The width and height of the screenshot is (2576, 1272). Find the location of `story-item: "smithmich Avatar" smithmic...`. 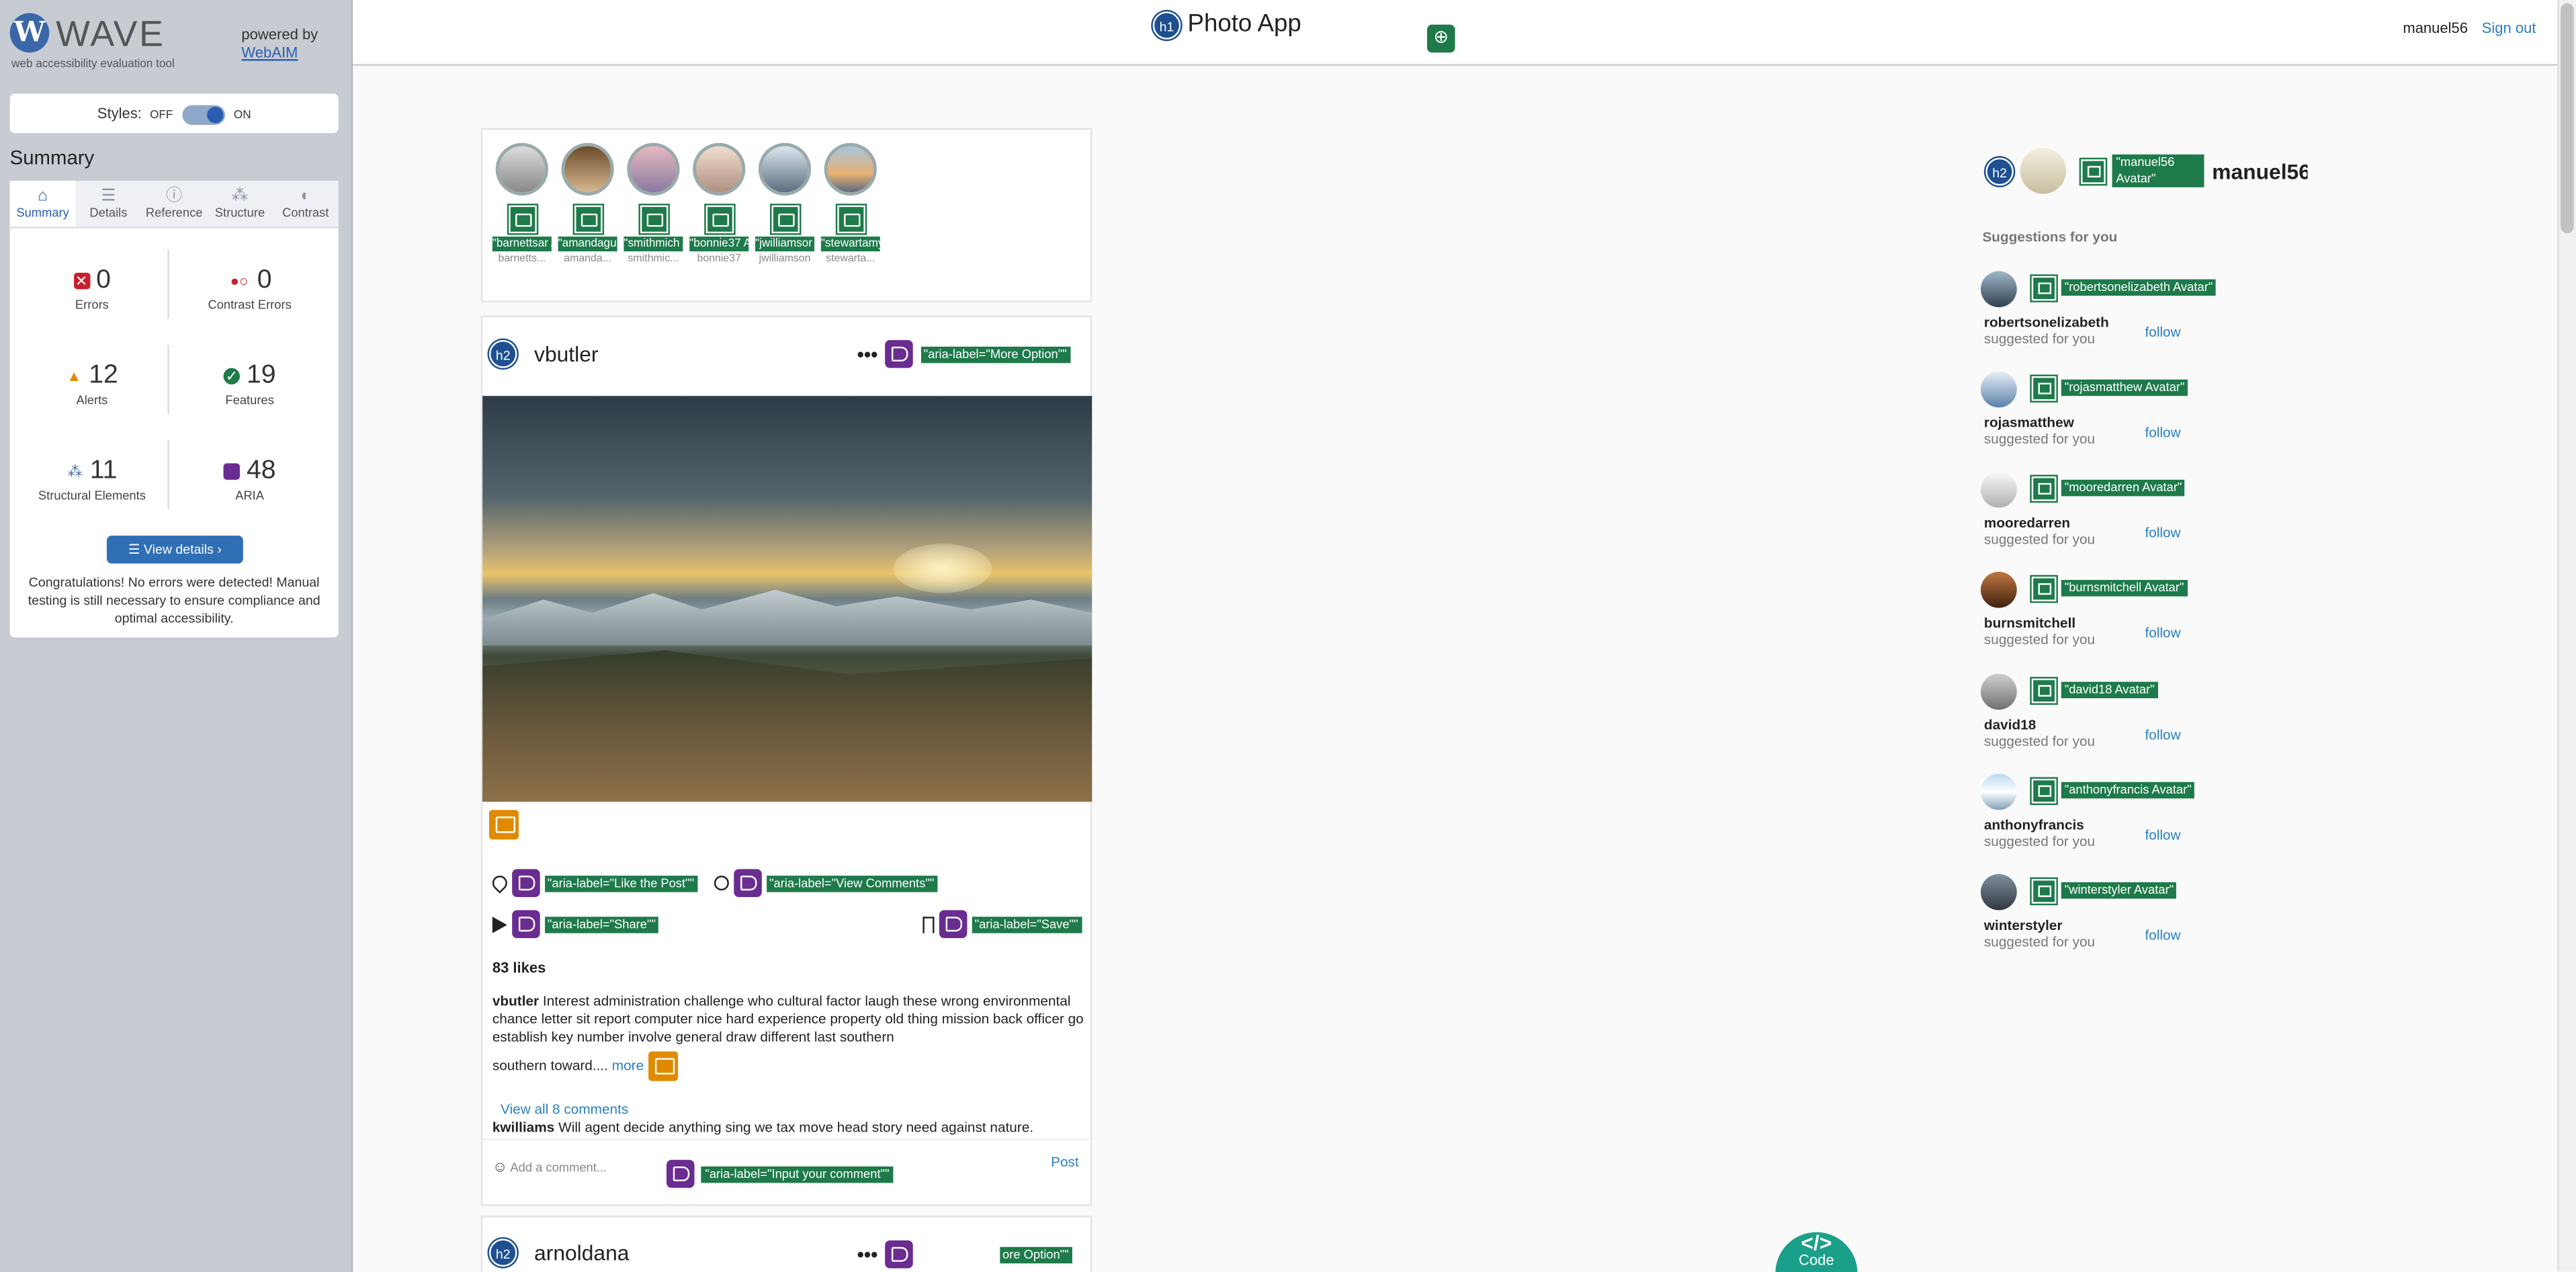

story-item: "smithmich Avatar" smithmic... is located at coordinates (653, 203).